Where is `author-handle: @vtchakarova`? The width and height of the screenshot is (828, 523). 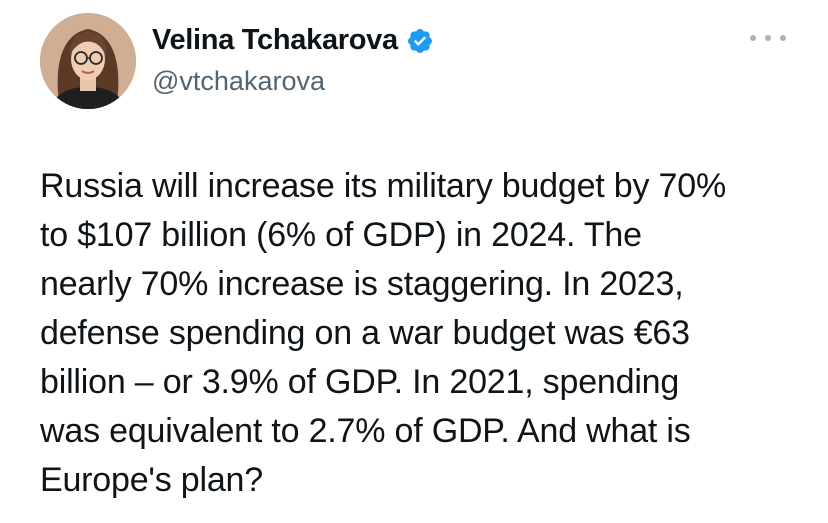 author-handle: @vtchakarova is located at coordinates (238, 81).